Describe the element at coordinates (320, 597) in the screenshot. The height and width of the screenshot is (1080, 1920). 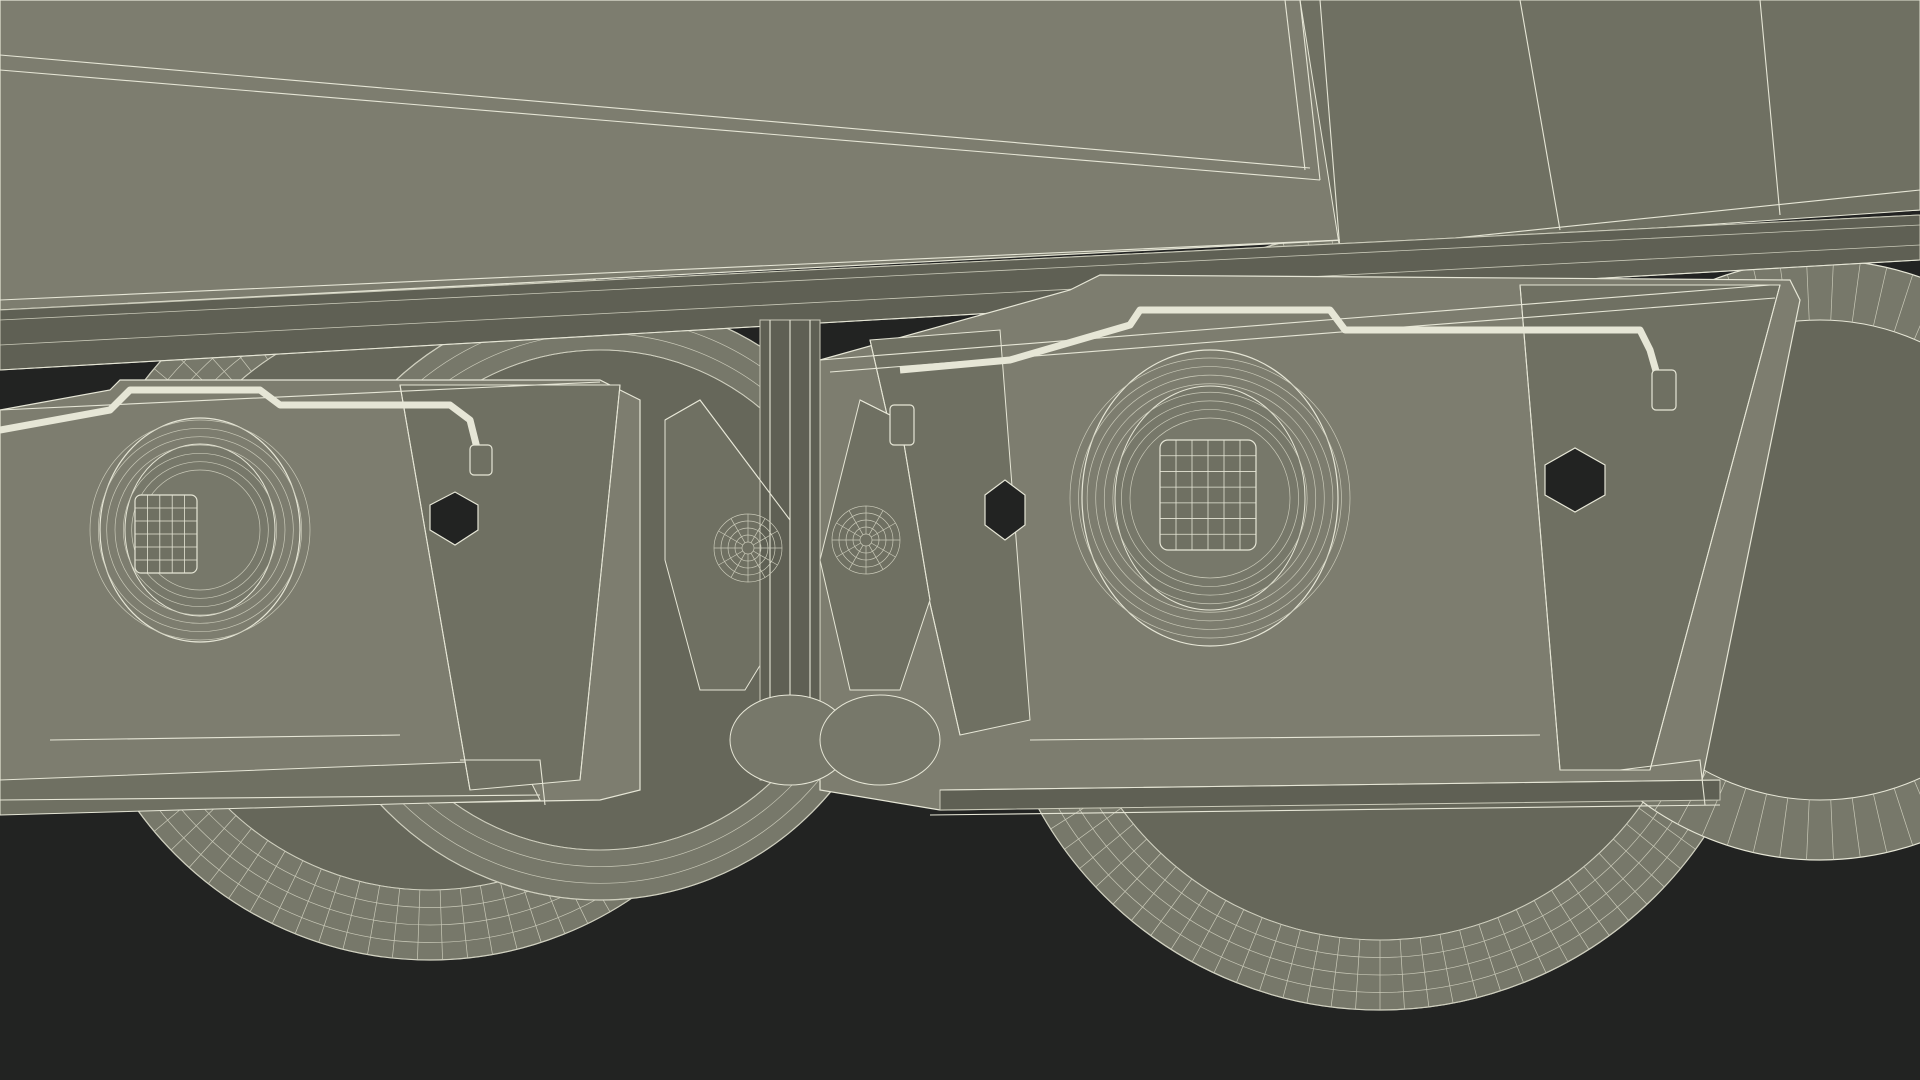
I see `left-axle-box` at that location.